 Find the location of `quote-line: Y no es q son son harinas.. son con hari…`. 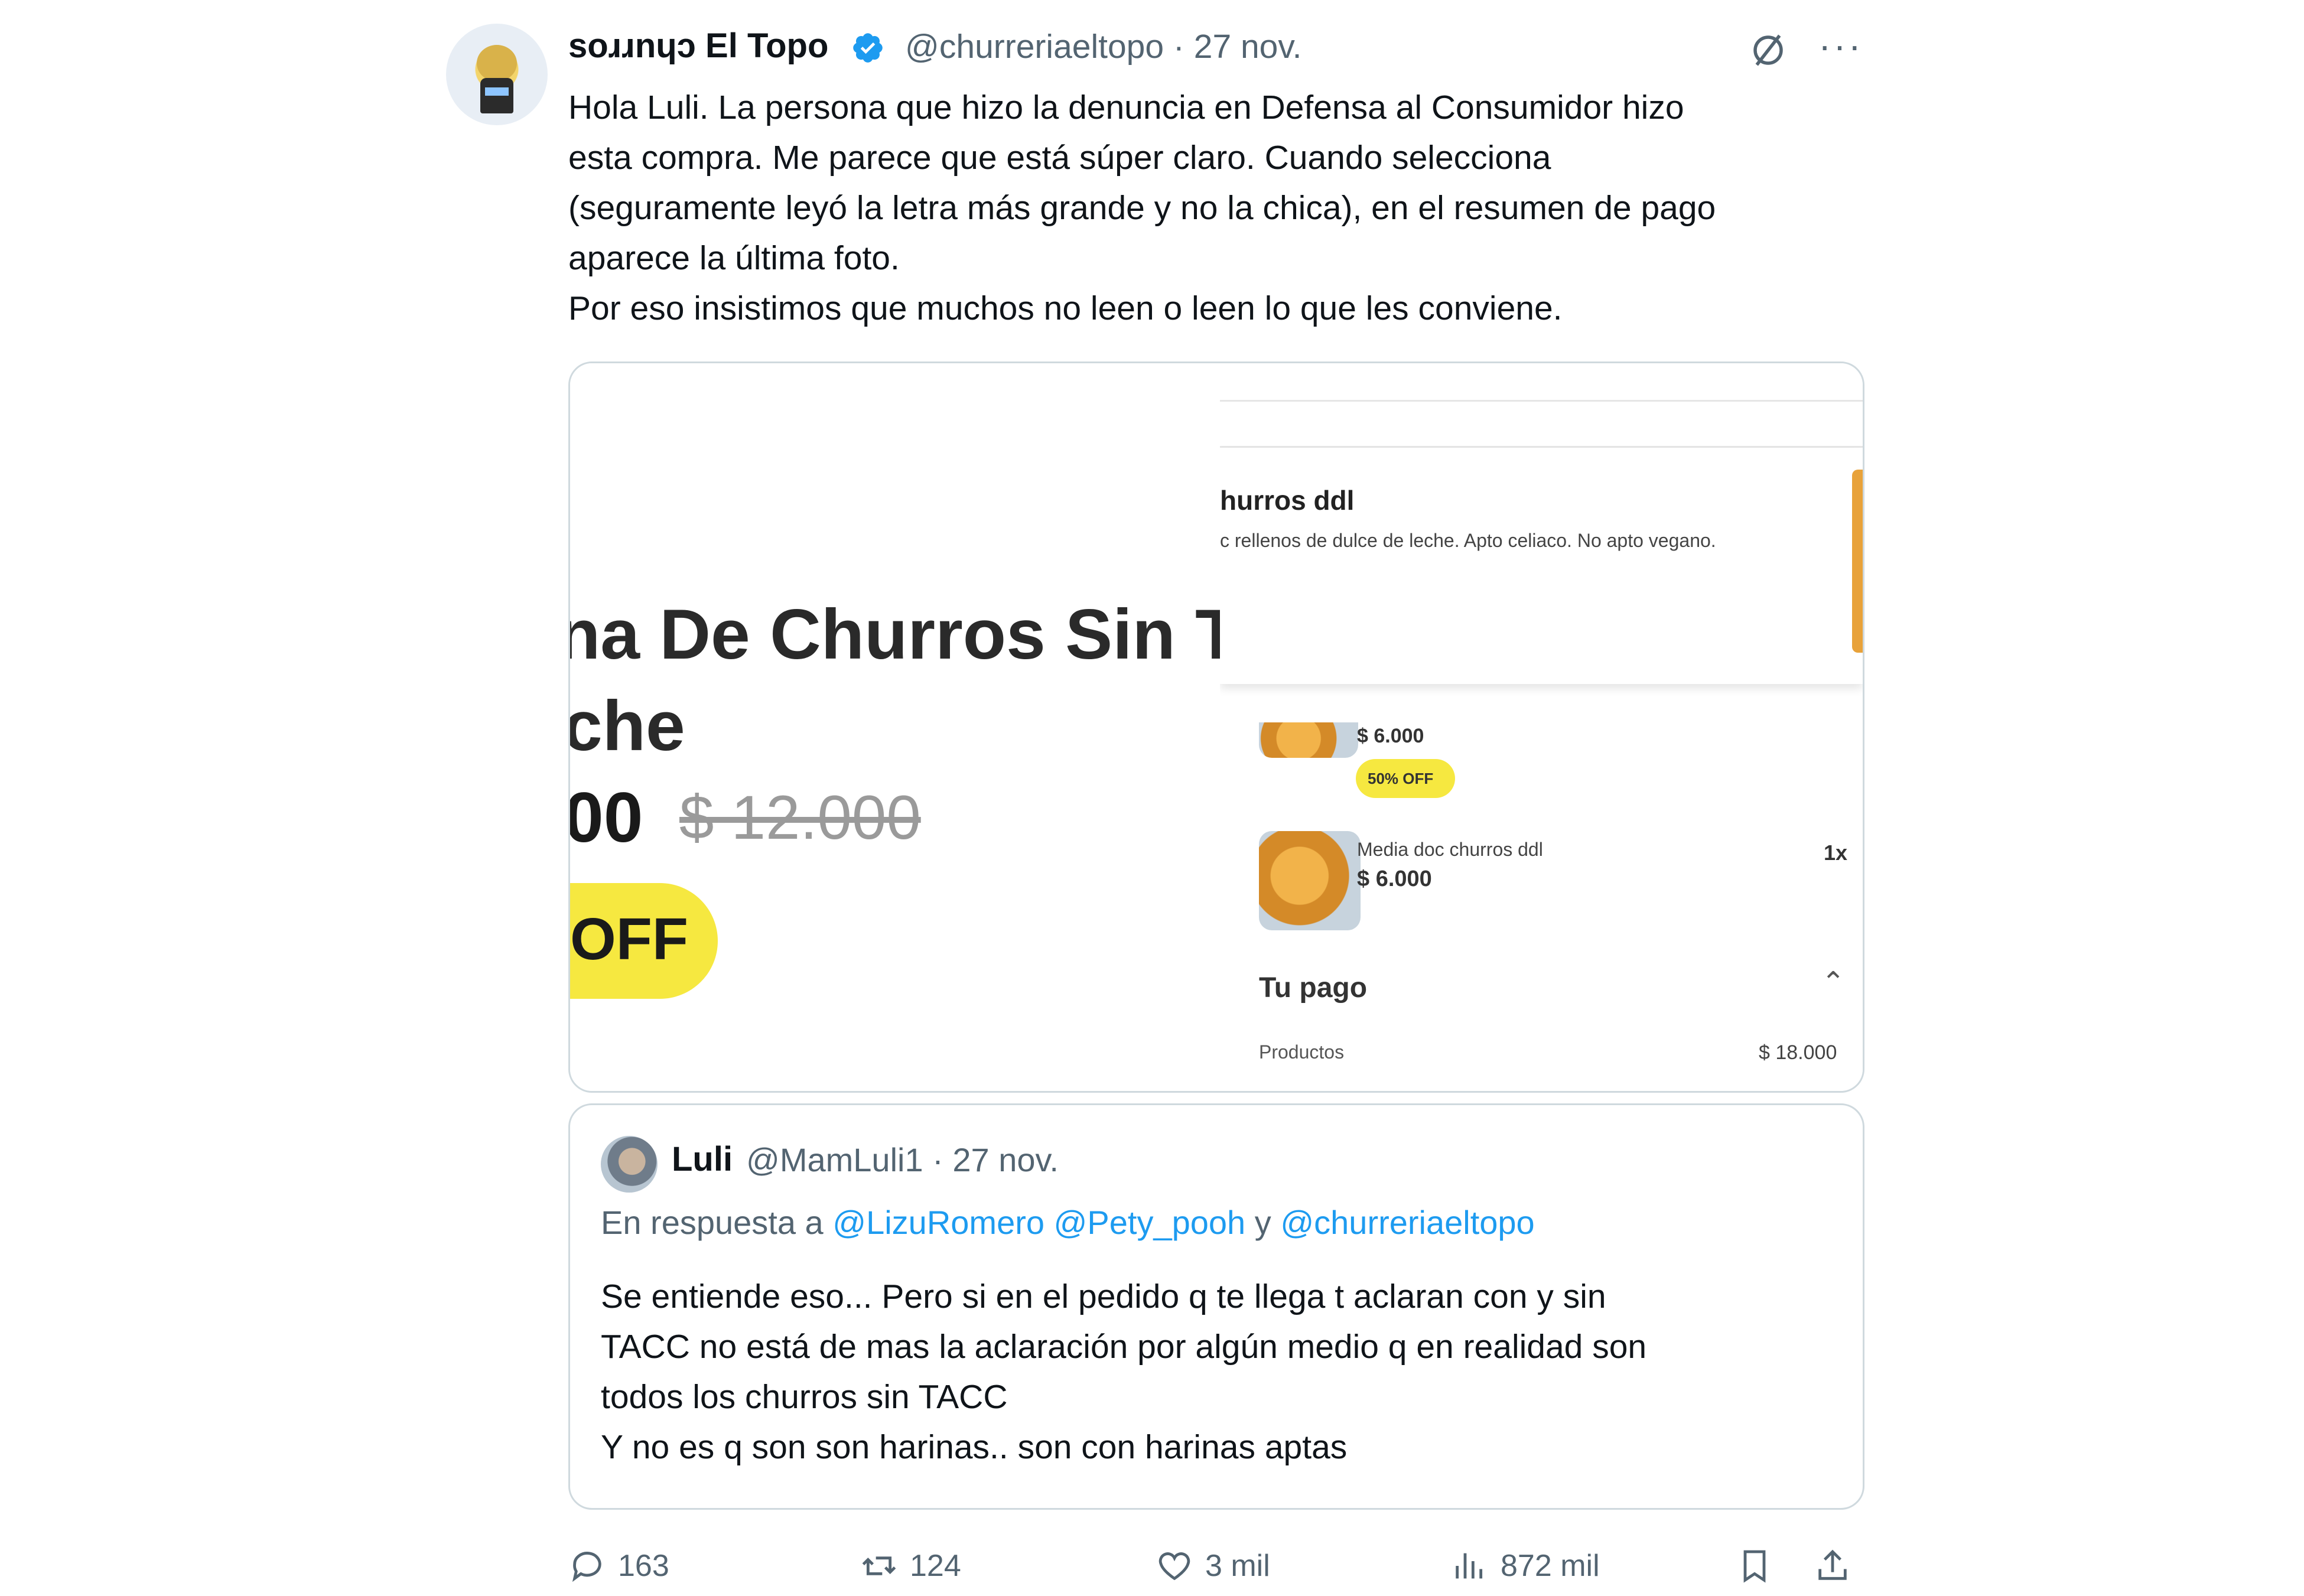

quote-line: Y no es q son son harinas.. son con hari… is located at coordinates (974, 1447).